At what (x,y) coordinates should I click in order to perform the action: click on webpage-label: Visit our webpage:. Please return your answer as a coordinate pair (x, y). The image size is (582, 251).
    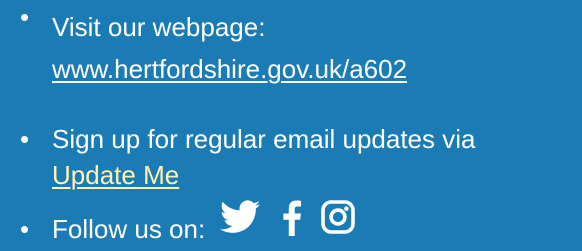
    Looking at the image, I should click on (159, 27).